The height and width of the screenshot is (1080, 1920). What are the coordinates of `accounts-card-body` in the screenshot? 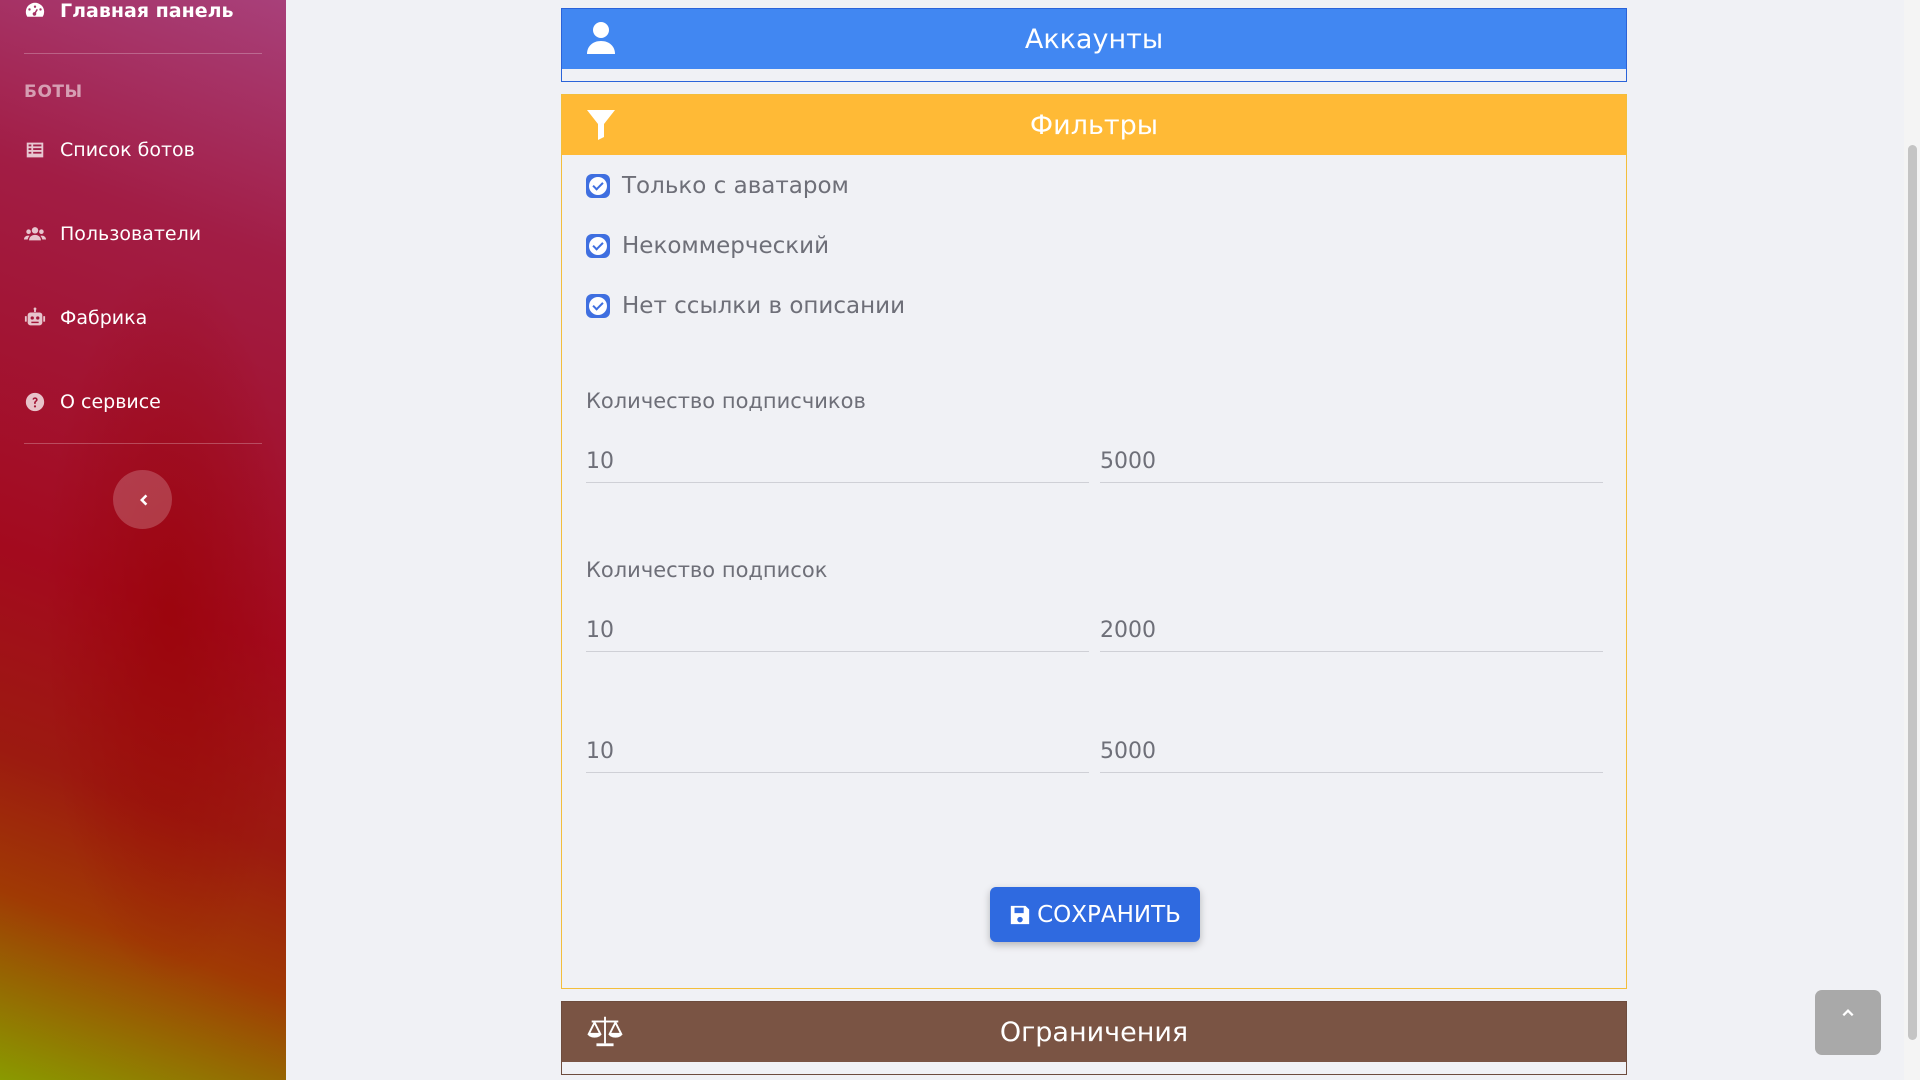 It's located at (1094, 75).